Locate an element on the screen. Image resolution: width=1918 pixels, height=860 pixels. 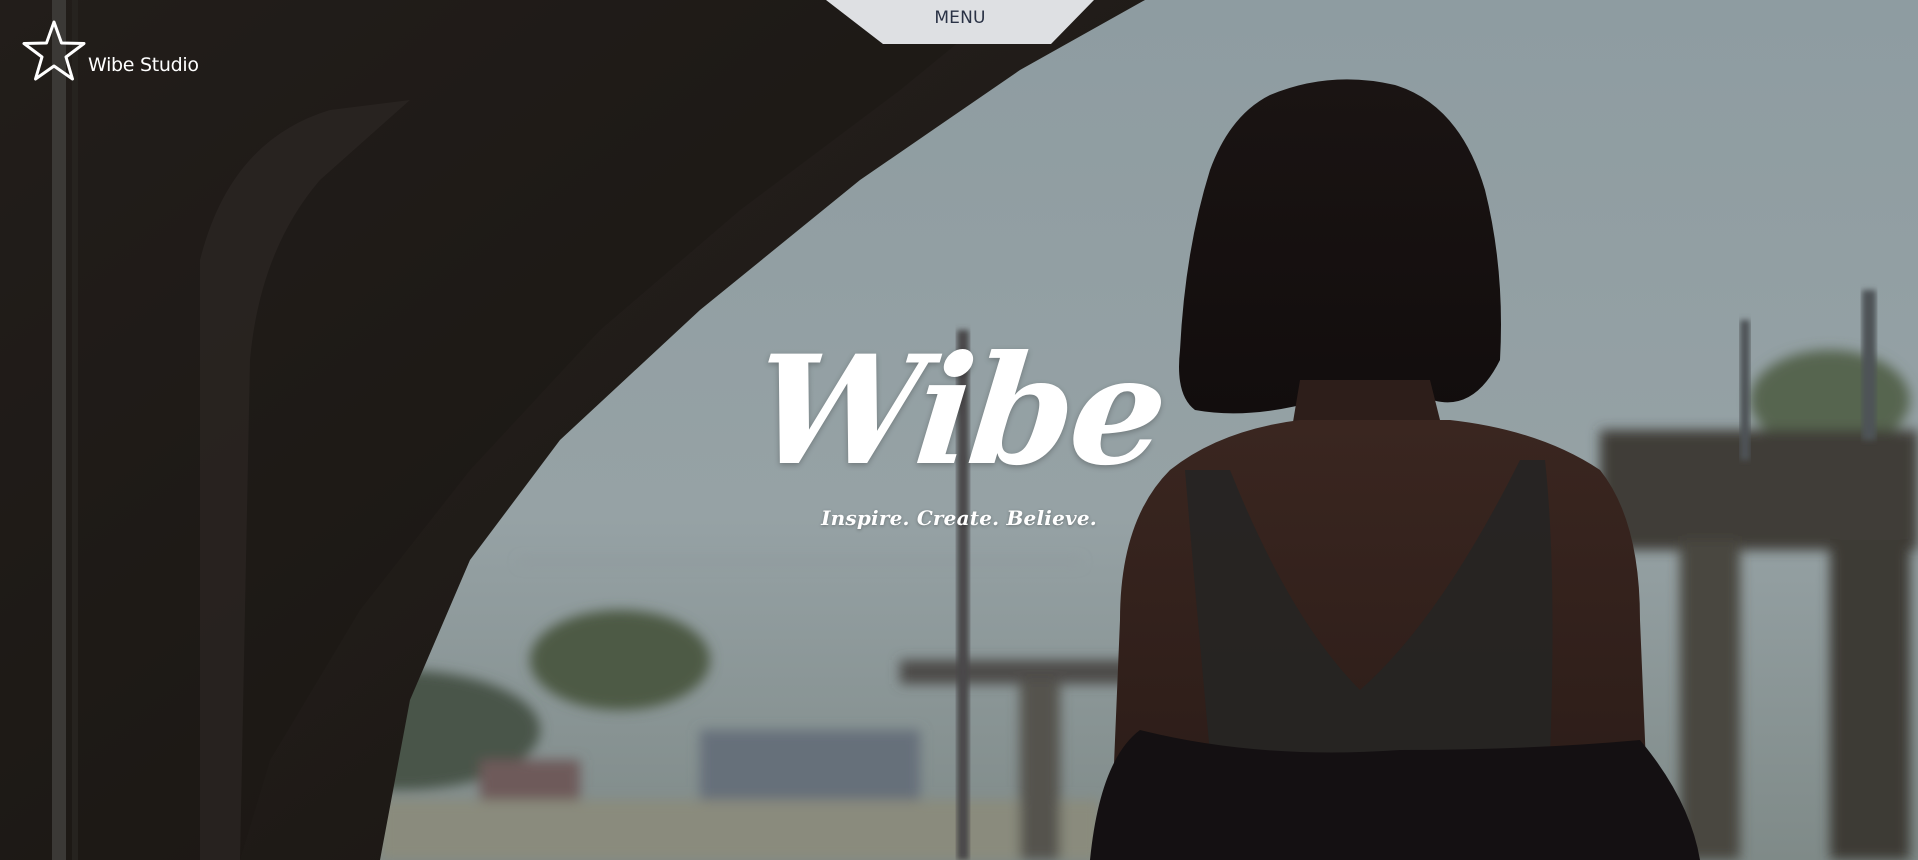
hero-tagline: Inspire. Create. Believe. is located at coordinates (959, 518).